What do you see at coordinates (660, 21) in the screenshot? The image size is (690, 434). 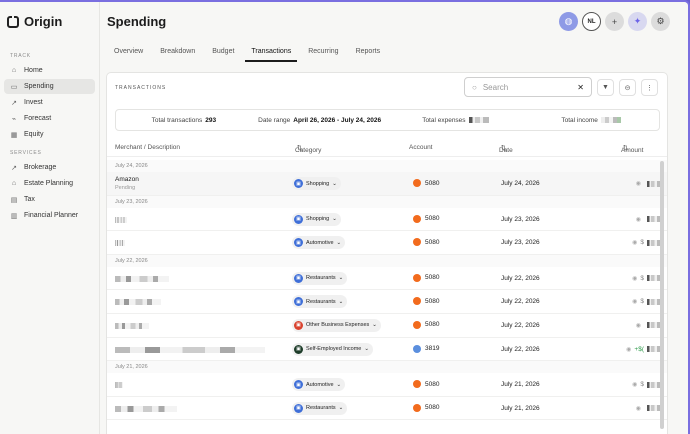 I see `settings-icon: ⚙` at bounding box center [660, 21].